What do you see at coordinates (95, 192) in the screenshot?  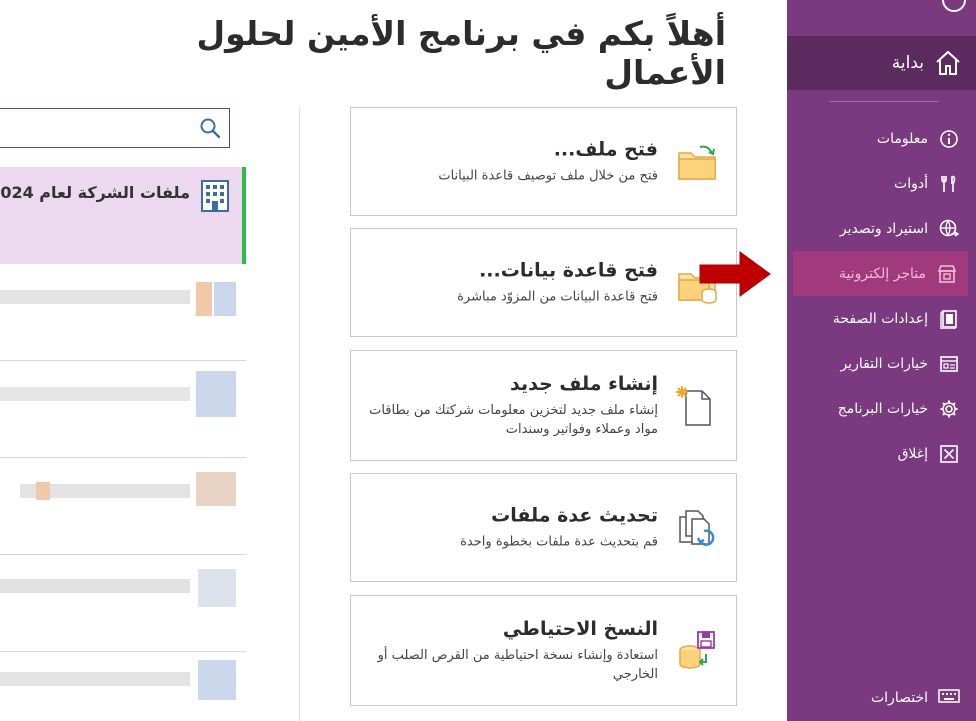 I see `recent-file-title: ملفات الشركة لعام 2024` at bounding box center [95, 192].